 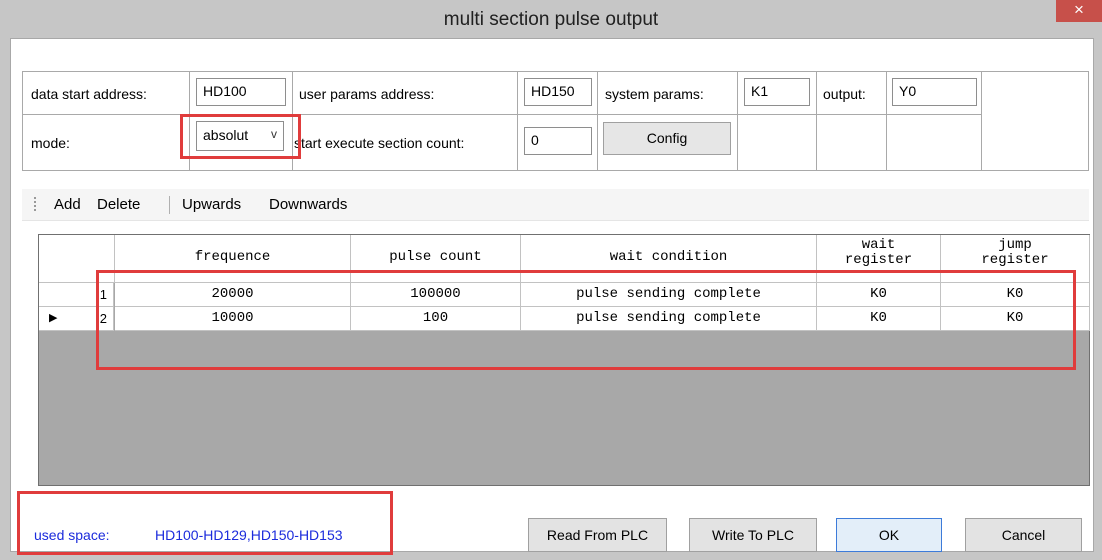 I want to click on output-label: output:, so click(x=844, y=94).